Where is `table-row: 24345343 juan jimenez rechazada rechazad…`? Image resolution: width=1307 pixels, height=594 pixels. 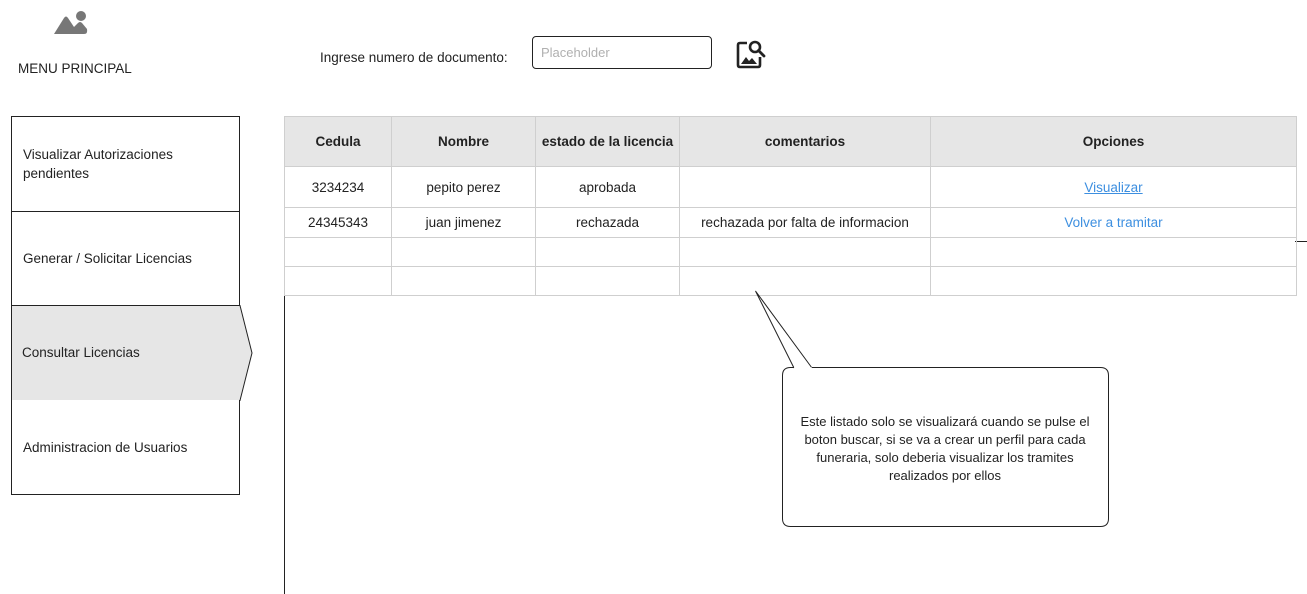 table-row: 24345343 juan jimenez rechazada rechazad… is located at coordinates (790, 222).